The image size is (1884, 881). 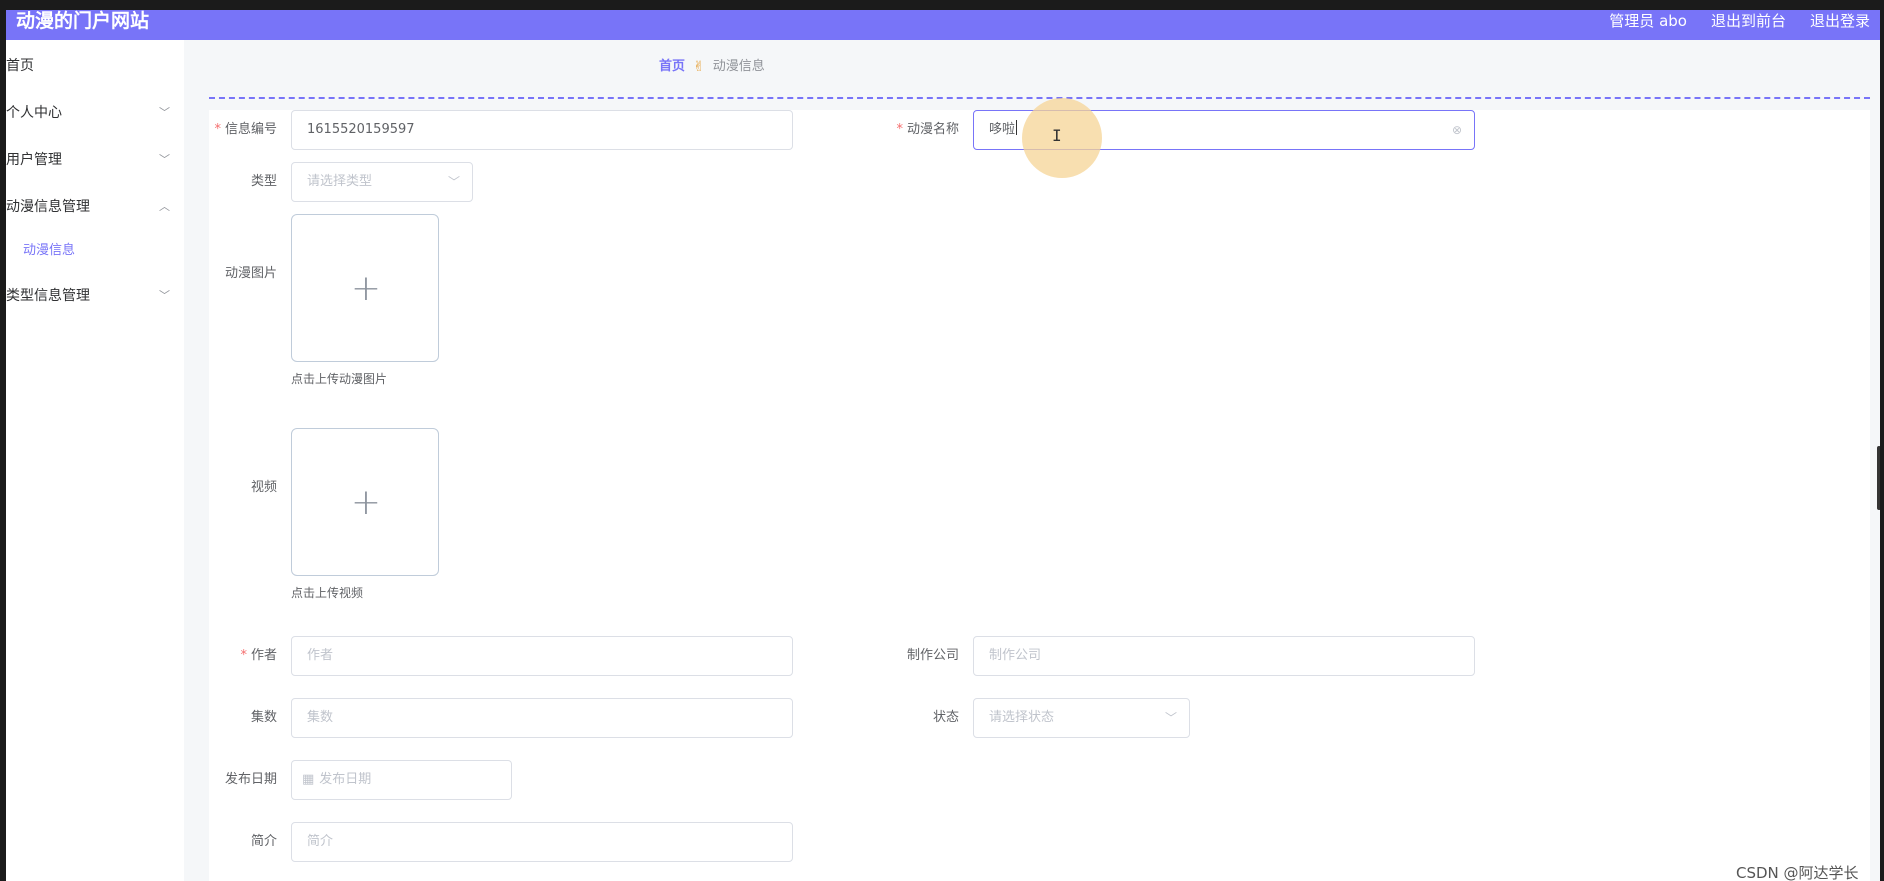 I want to click on text-cursor-icon: I, so click(x=1057, y=135).